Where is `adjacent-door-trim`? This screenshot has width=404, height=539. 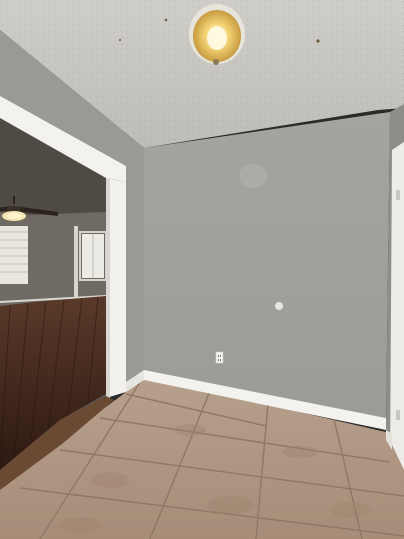
adjacent-door-trim is located at coordinates (76, 265).